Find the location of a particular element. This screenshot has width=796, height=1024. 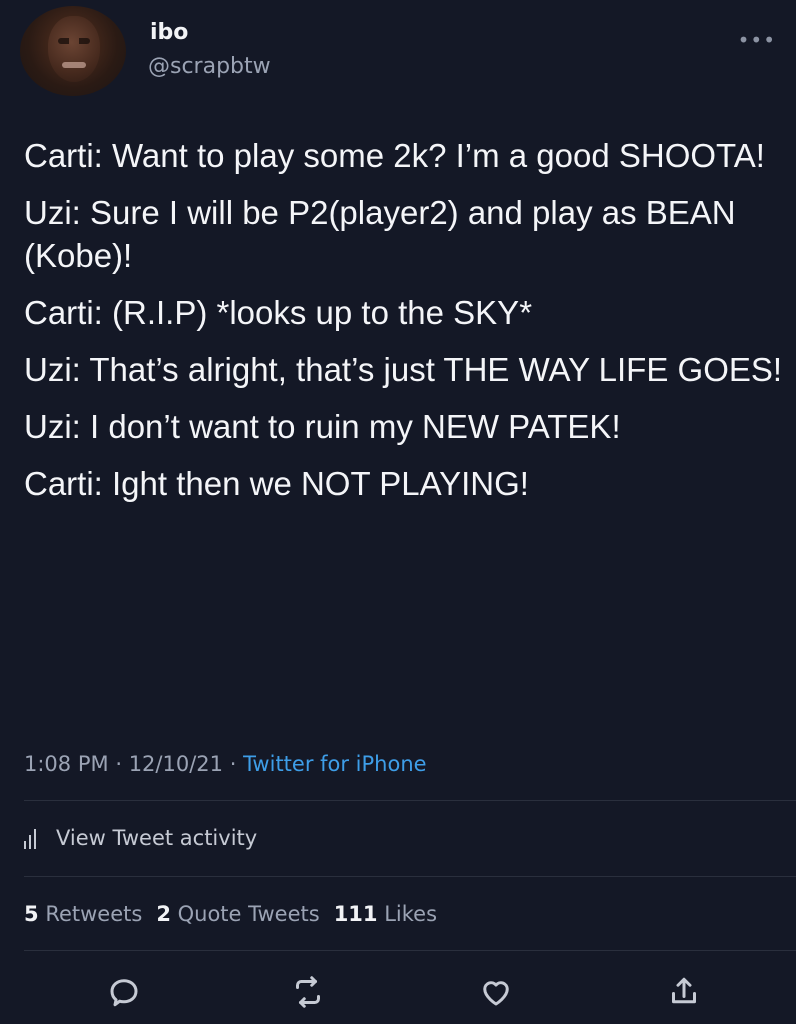

avatar-eyes is located at coordinates (74, 41).